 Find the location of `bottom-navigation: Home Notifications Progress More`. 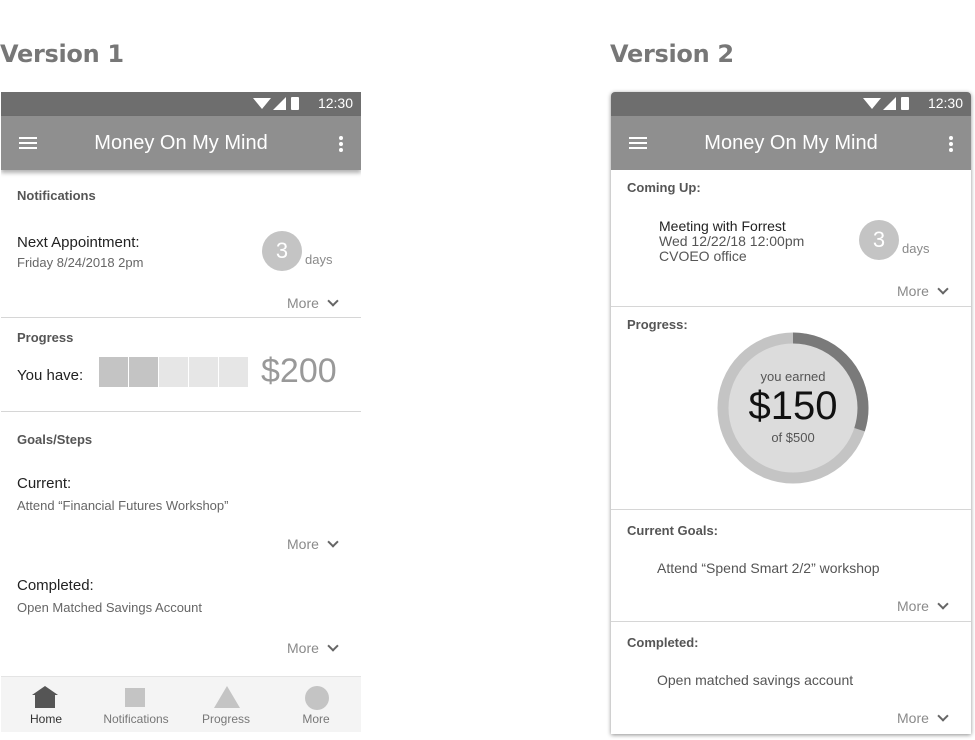

bottom-navigation: Home Notifications Progress More is located at coordinates (181, 704).